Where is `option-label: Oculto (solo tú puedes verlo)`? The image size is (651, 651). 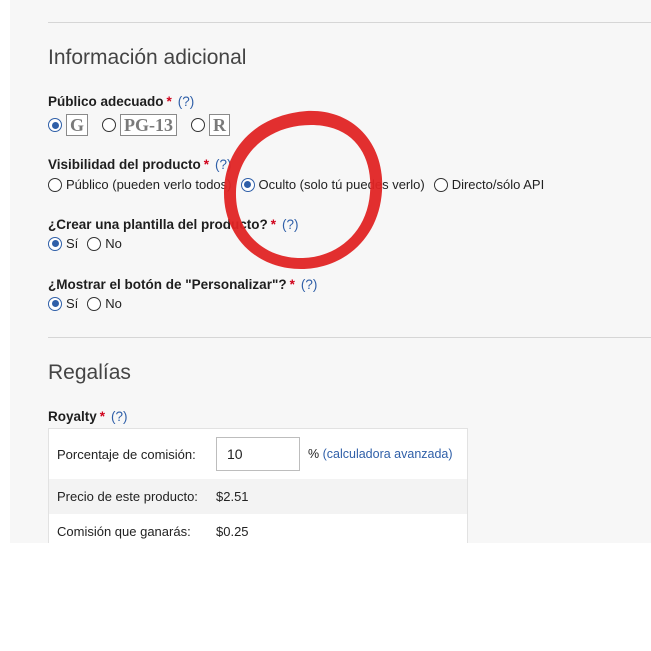 option-label: Oculto (solo tú puedes verlo) is located at coordinates (341, 184).